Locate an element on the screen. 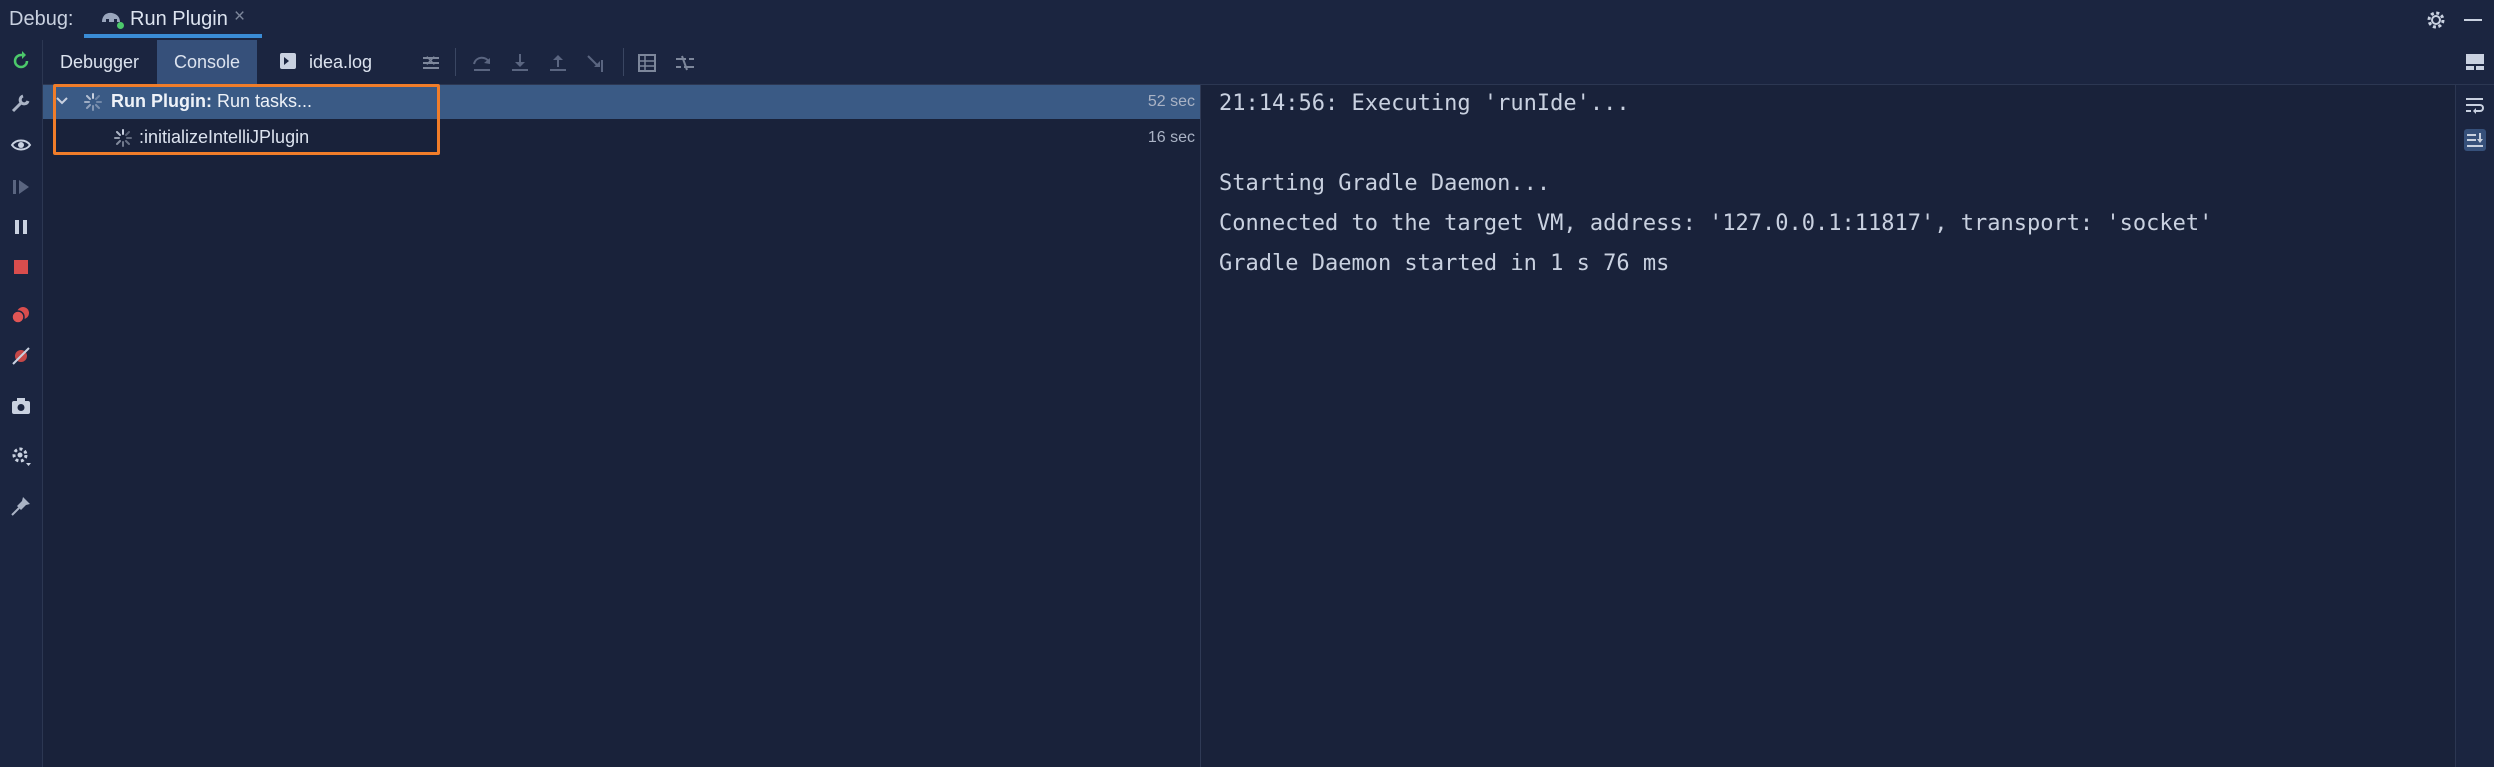 The image size is (2494, 767). camera-icon is located at coordinates (21, 406).